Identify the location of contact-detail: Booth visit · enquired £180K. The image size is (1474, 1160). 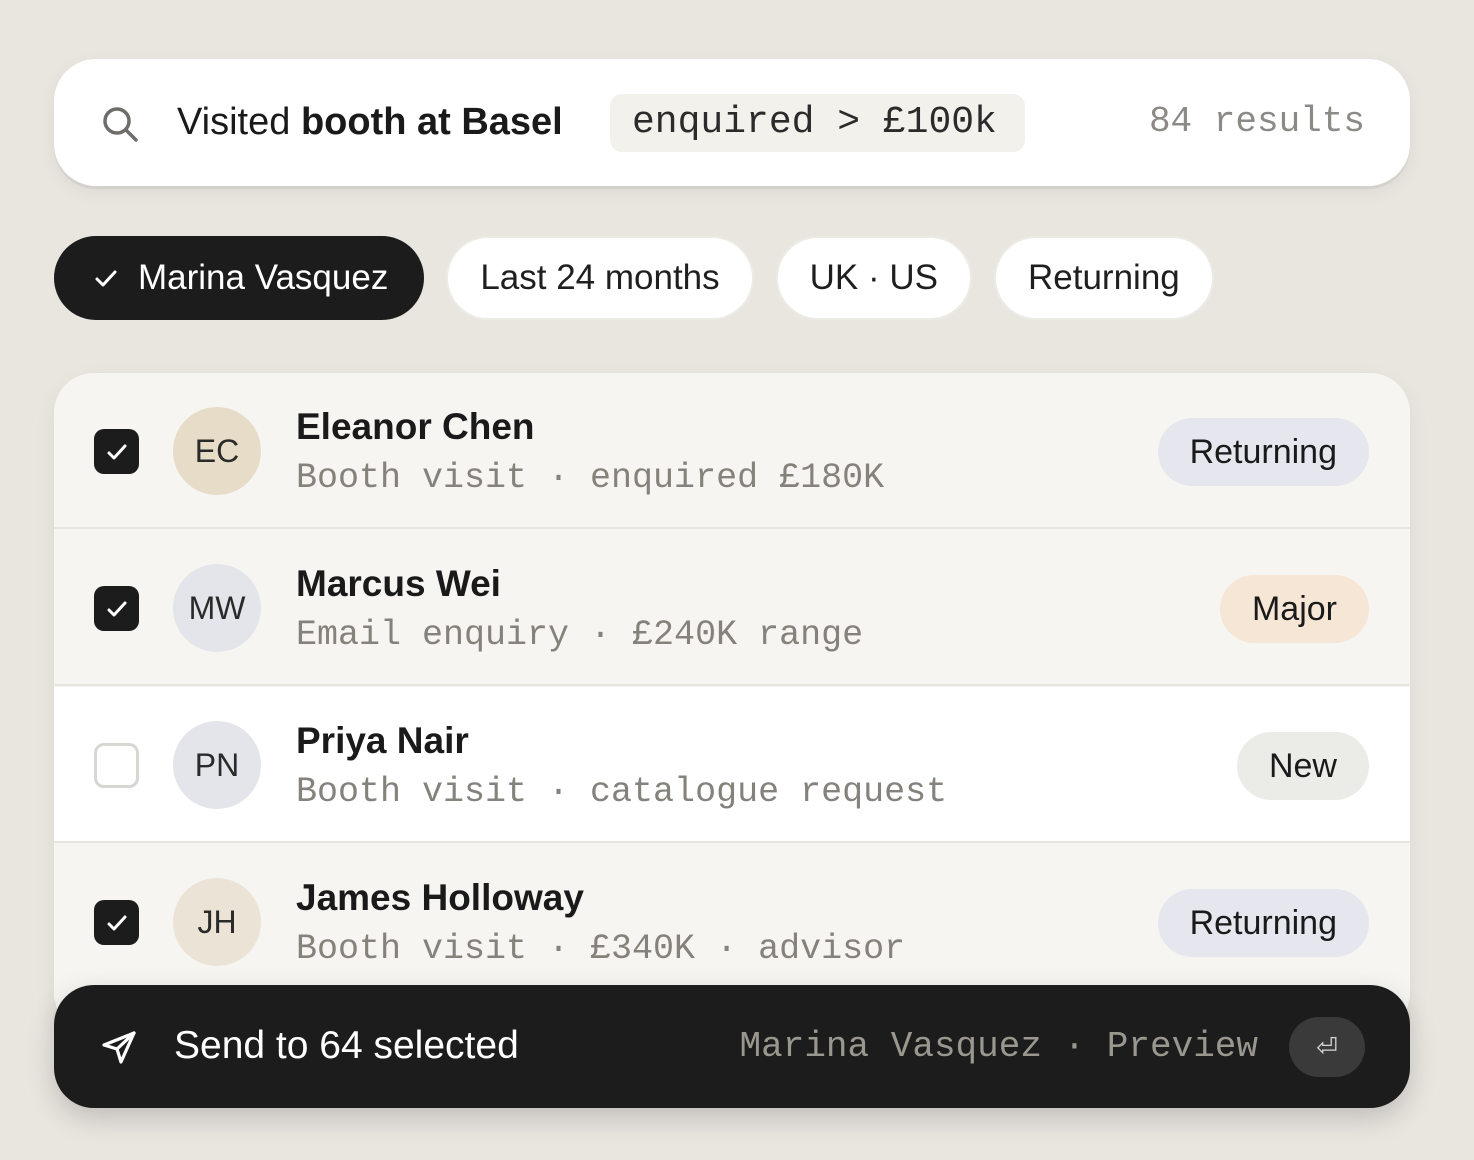
(590, 478).